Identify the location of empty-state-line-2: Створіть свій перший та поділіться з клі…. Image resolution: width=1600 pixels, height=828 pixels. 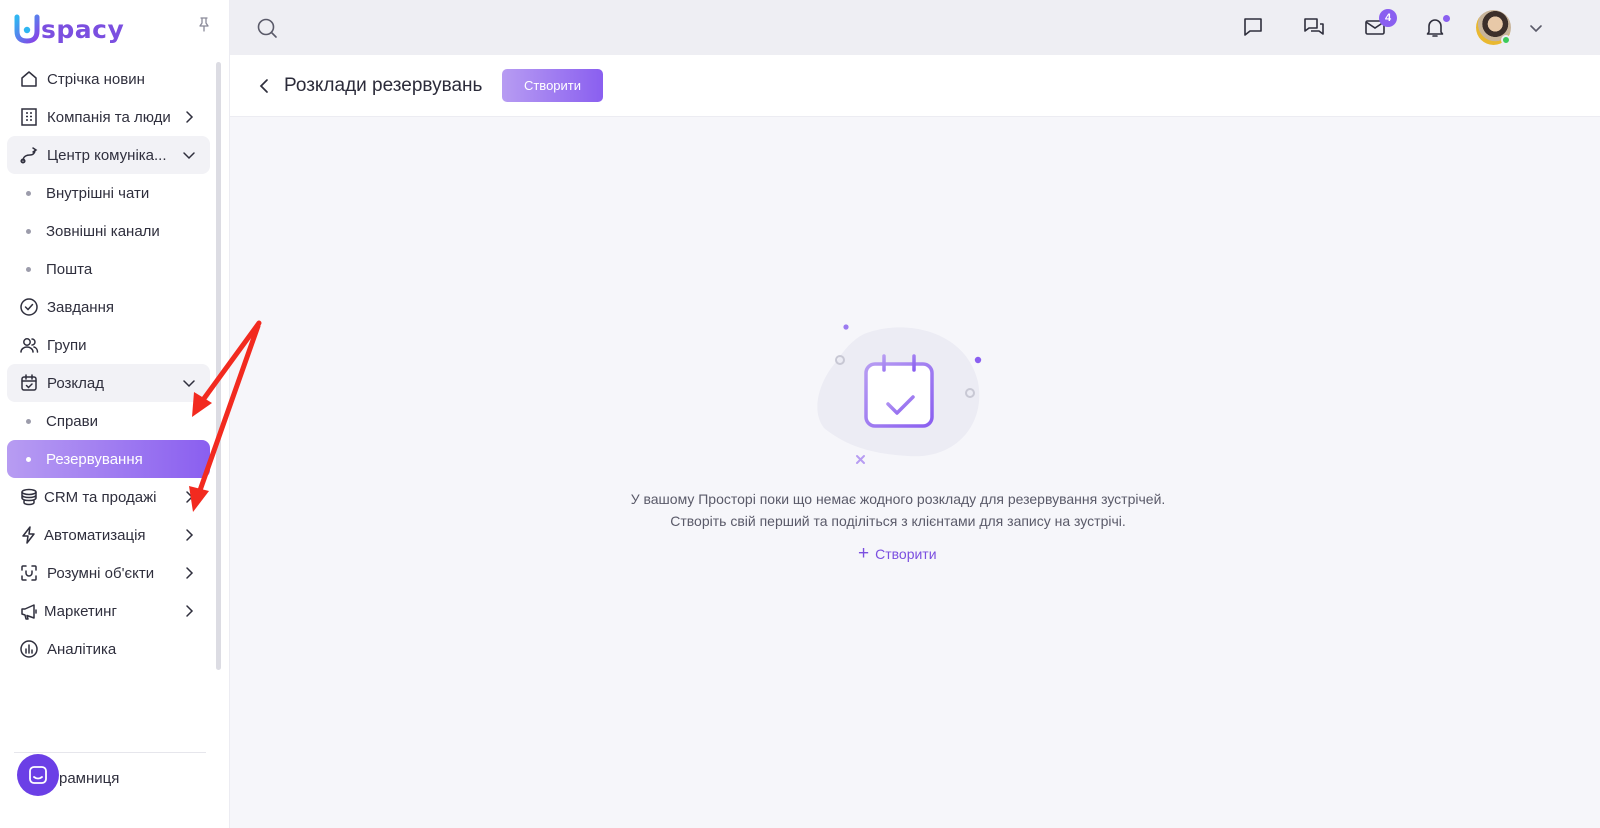
(898, 521).